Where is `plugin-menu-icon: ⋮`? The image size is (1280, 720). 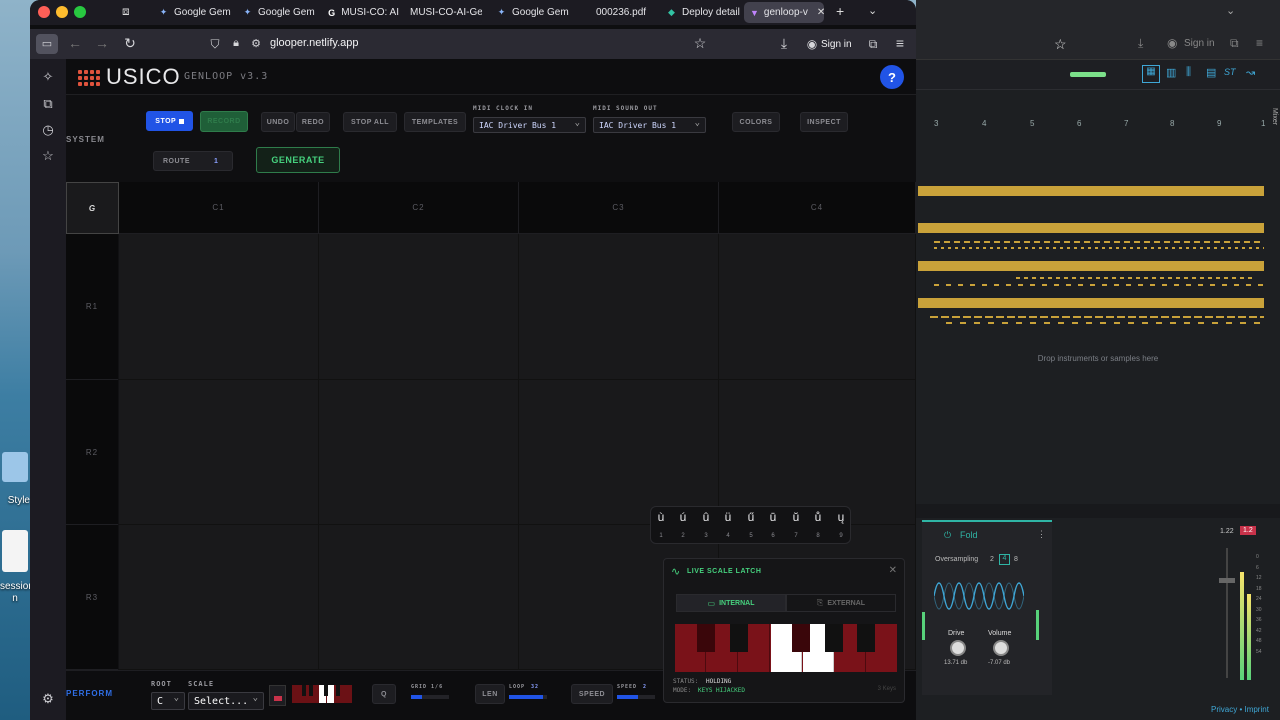
plugin-menu-icon: ⋮ is located at coordinates (1041, 534).